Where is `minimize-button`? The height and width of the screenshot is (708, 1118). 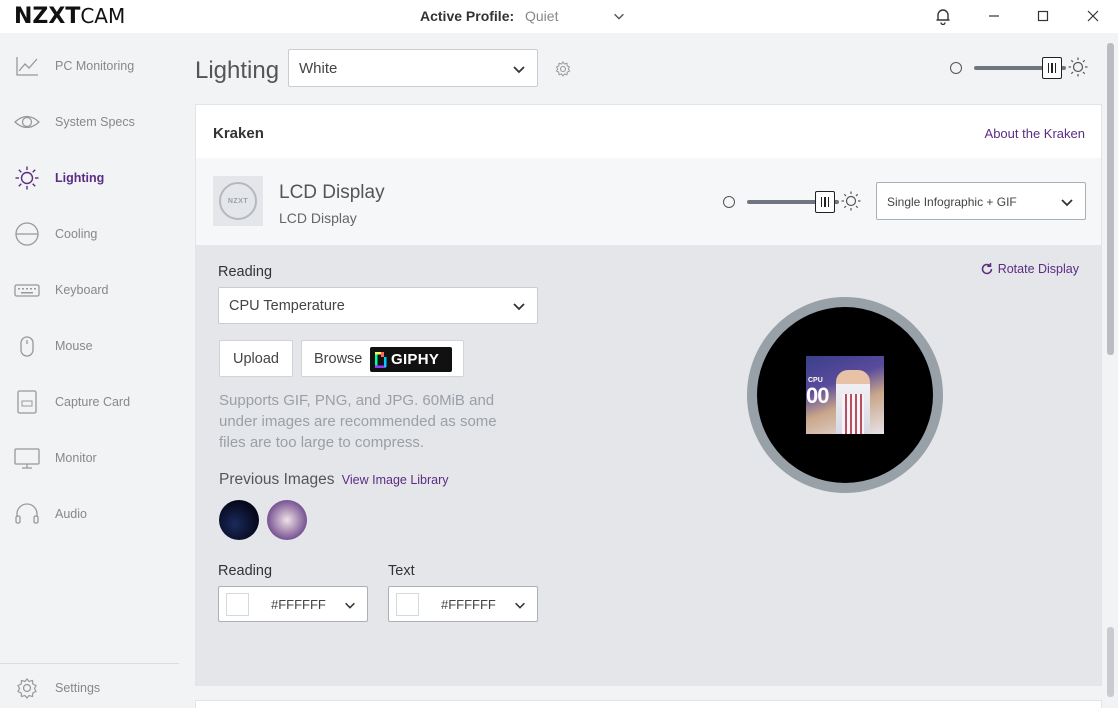 minimize-button is located at coordinates (994, 16).